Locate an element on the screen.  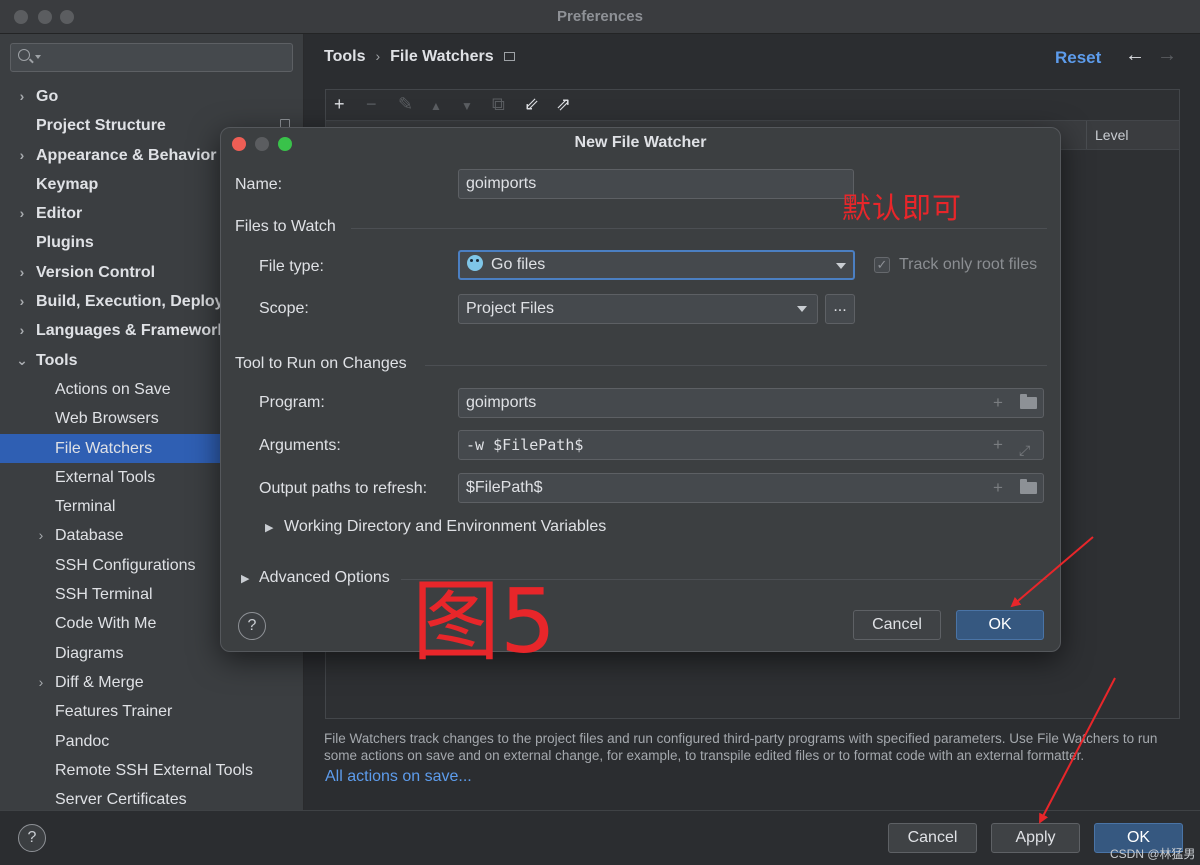
dialog-cancel-button: Cancel is located at coordinates (897, 625).